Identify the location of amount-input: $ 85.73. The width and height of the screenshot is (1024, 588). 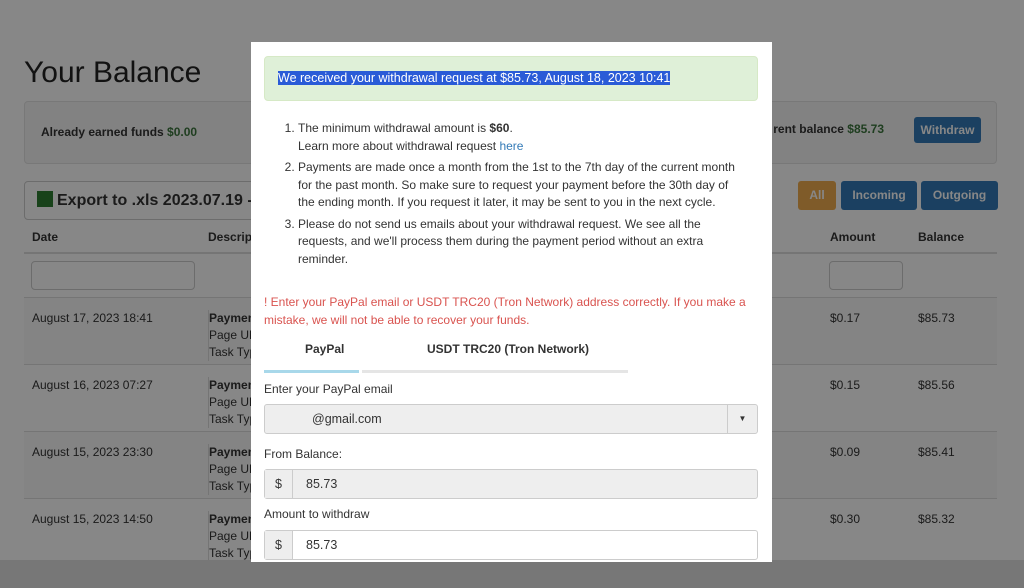
(511, 545).